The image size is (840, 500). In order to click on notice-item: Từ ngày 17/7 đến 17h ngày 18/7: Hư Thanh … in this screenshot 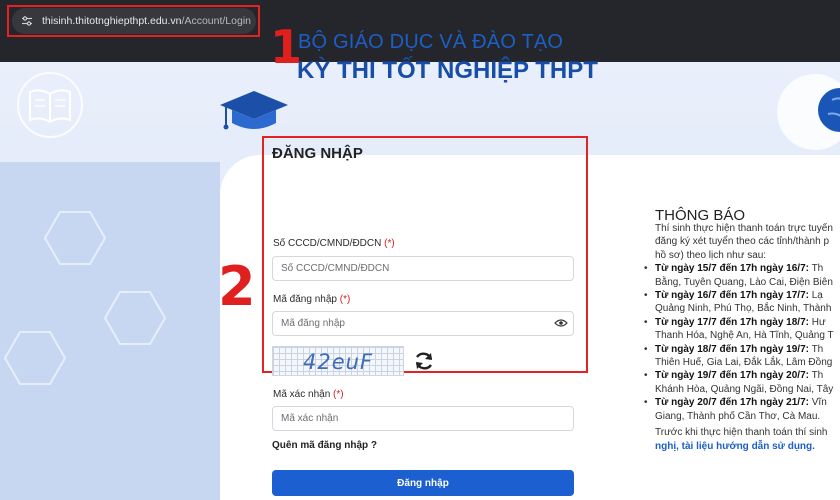, I will do `click(740, 329)`.